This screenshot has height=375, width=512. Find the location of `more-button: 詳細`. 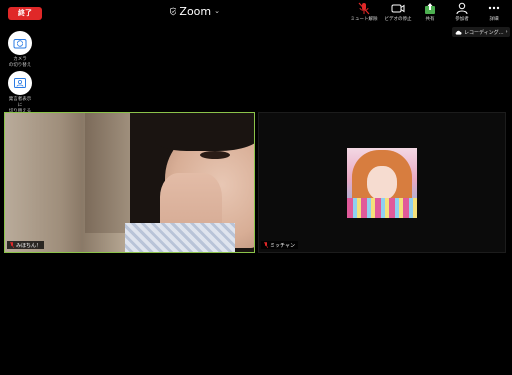

more-button: 詳細 is located at coordinates (494, 13).